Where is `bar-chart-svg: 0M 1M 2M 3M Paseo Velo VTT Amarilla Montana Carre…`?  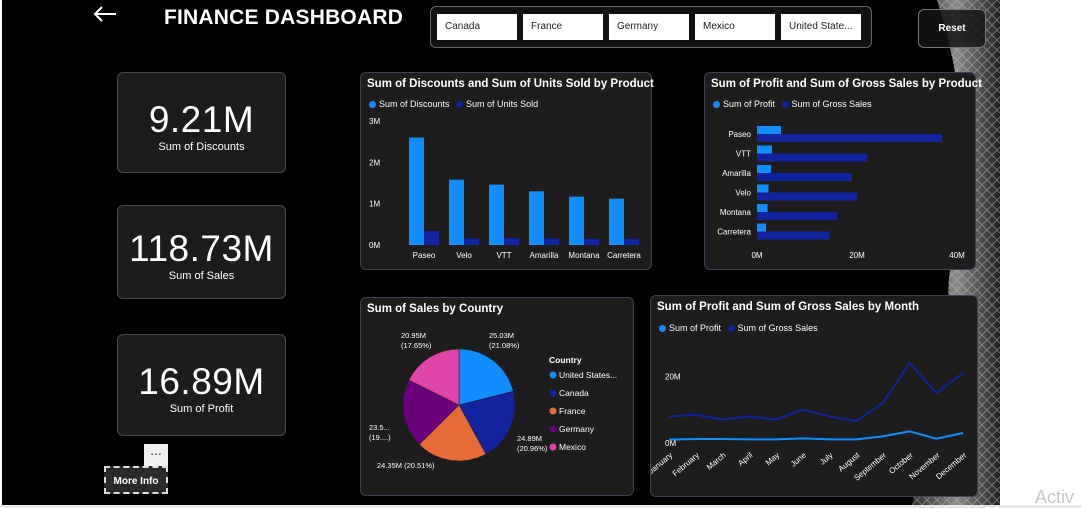 bar-chart-svg: 0M 1M 2M 3M Paseo Velo VTT Amarilla Montana Carre… is located at coordinates (505, 188).